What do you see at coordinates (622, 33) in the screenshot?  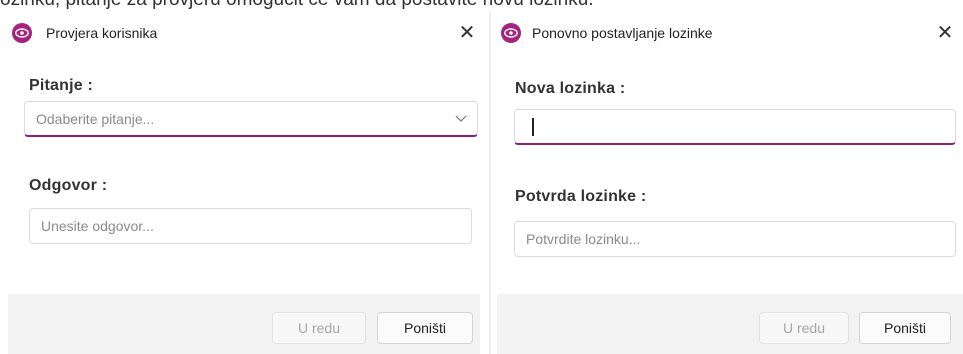 I see `dialog-title: Ponovno postavljanje lozinke` at bounding box center [622, 33].